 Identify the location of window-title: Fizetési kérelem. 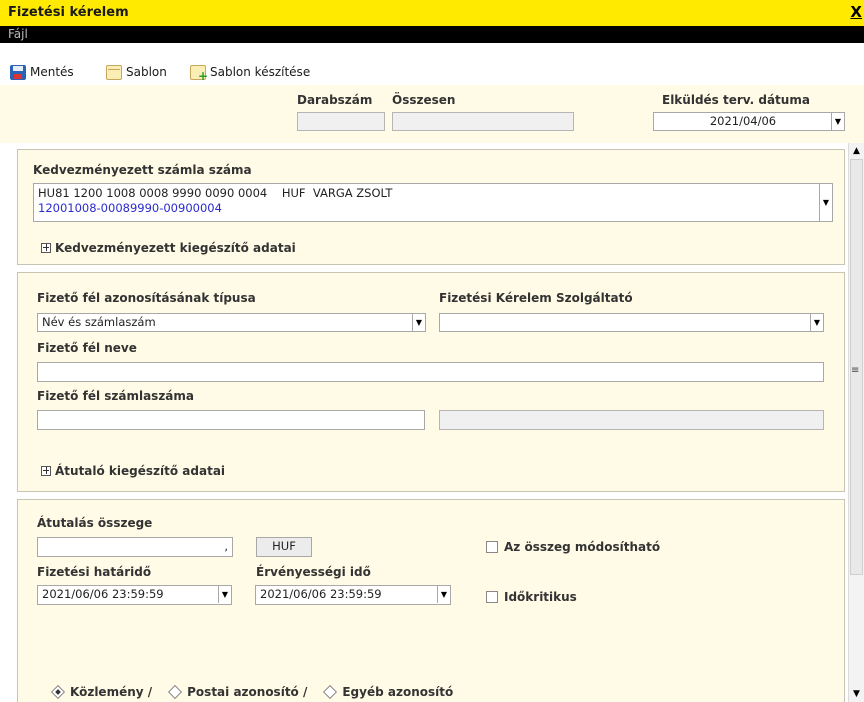
(68, 12).